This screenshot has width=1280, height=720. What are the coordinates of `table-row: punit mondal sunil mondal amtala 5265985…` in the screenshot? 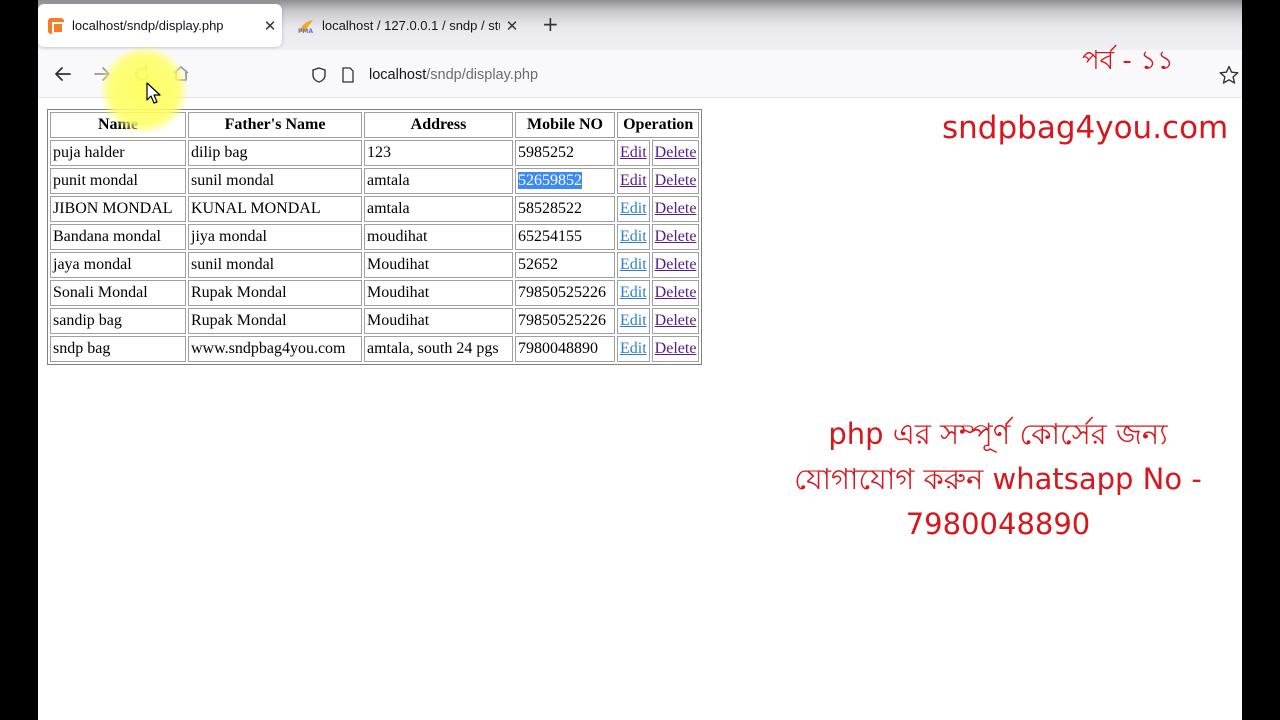 It's located at (375, 181).